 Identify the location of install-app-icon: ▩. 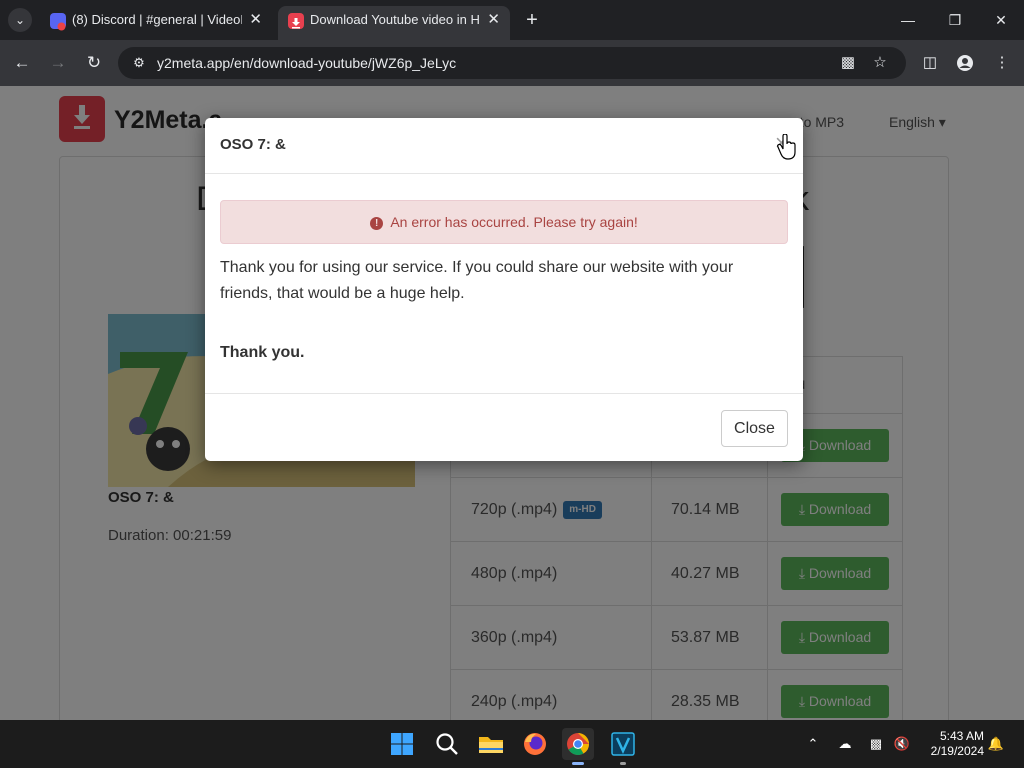
(848, 63).